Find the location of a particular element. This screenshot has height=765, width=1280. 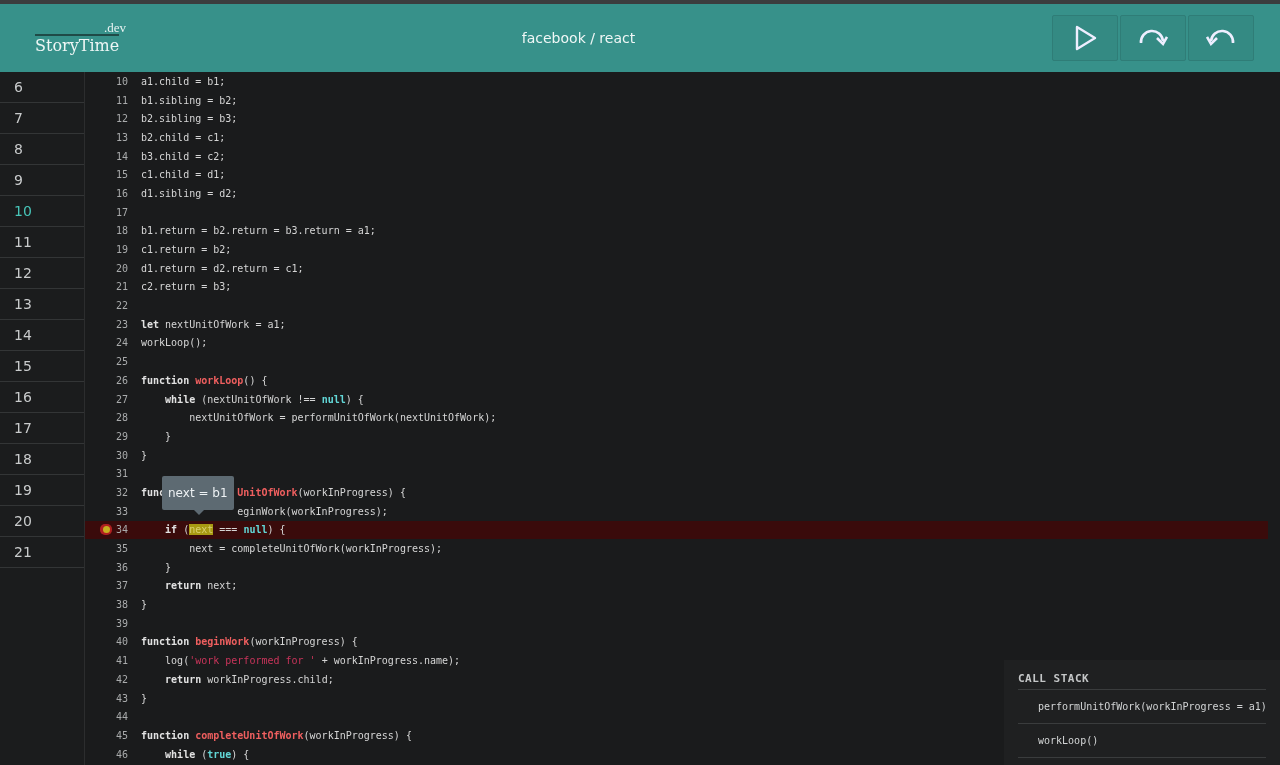

line-number: 36 is located at coordinates (122, 567).